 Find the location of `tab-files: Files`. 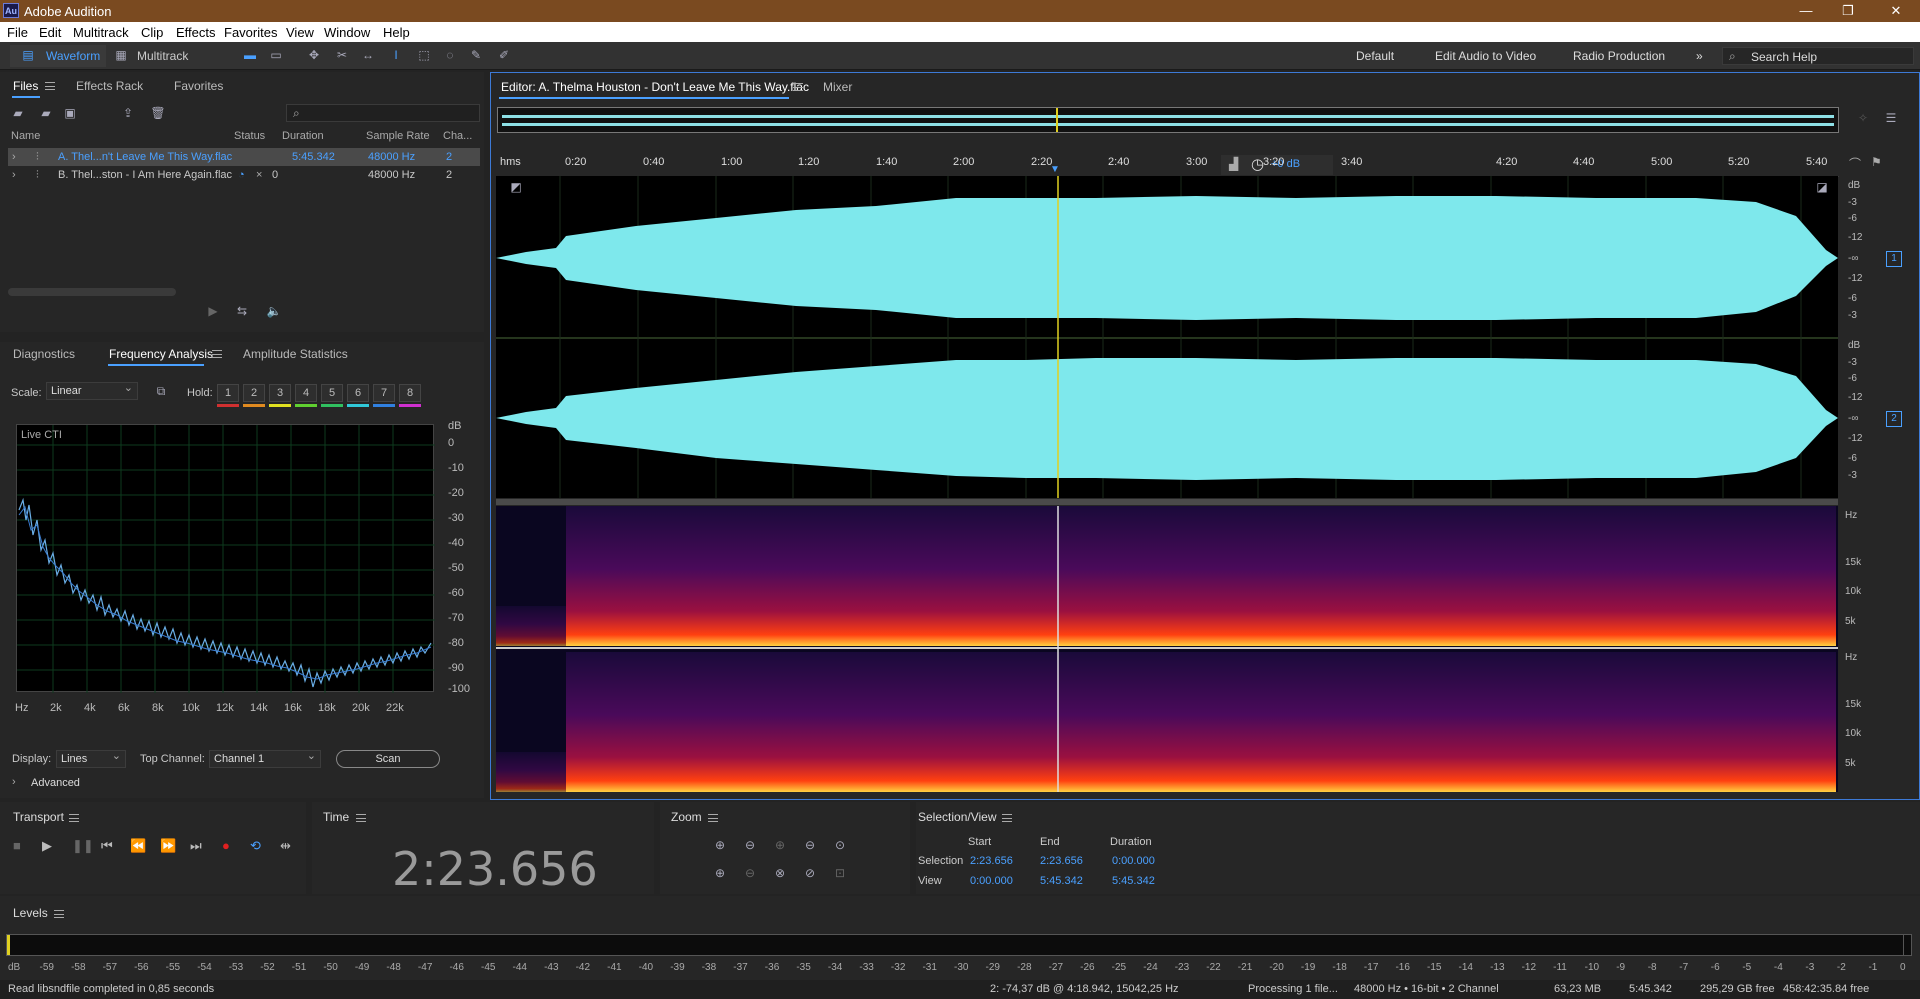

tab-files: Files is located at coordinates (25, 86).